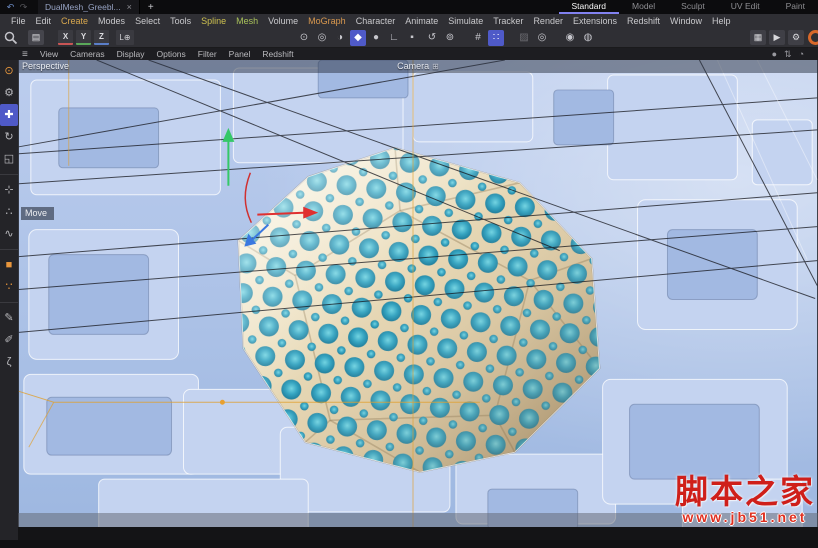 This screenshot has width=818, height=548. Describe the element at coordinates (595, 21) in the screenshot. I see `menu-extensions: Extensions` at that location.